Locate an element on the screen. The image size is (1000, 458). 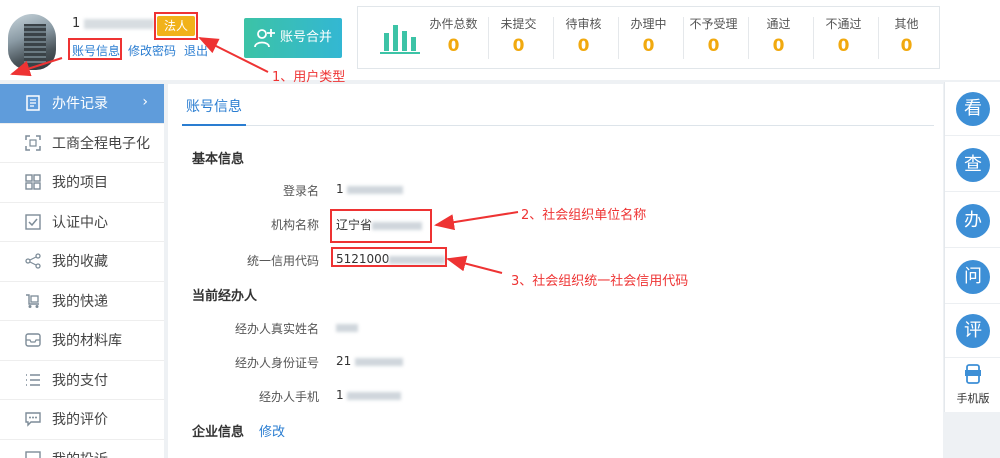
stat-processing: 办理中 0 is located at coordinates (648, 35).